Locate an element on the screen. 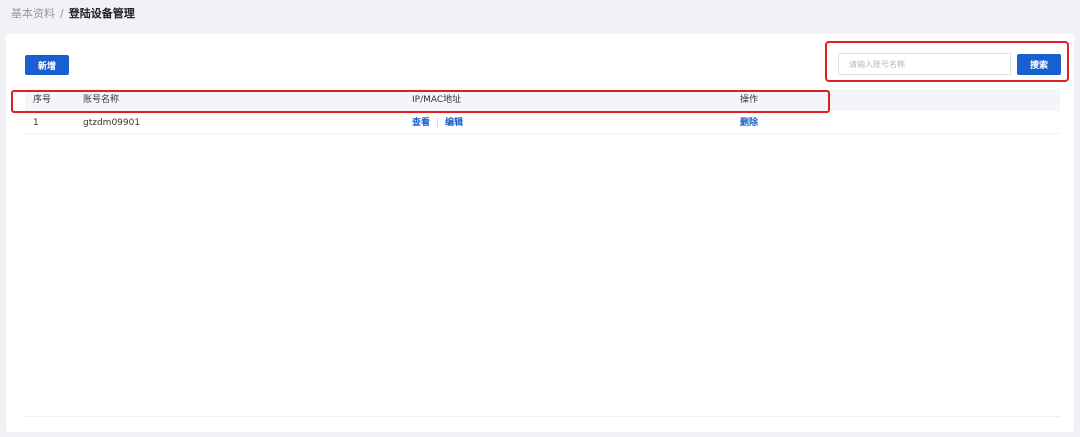 This screenshot has width=1080, height=437. breadcrumb: 基本资料 / 登陆设备管理 is located at coordinates (73, 14).